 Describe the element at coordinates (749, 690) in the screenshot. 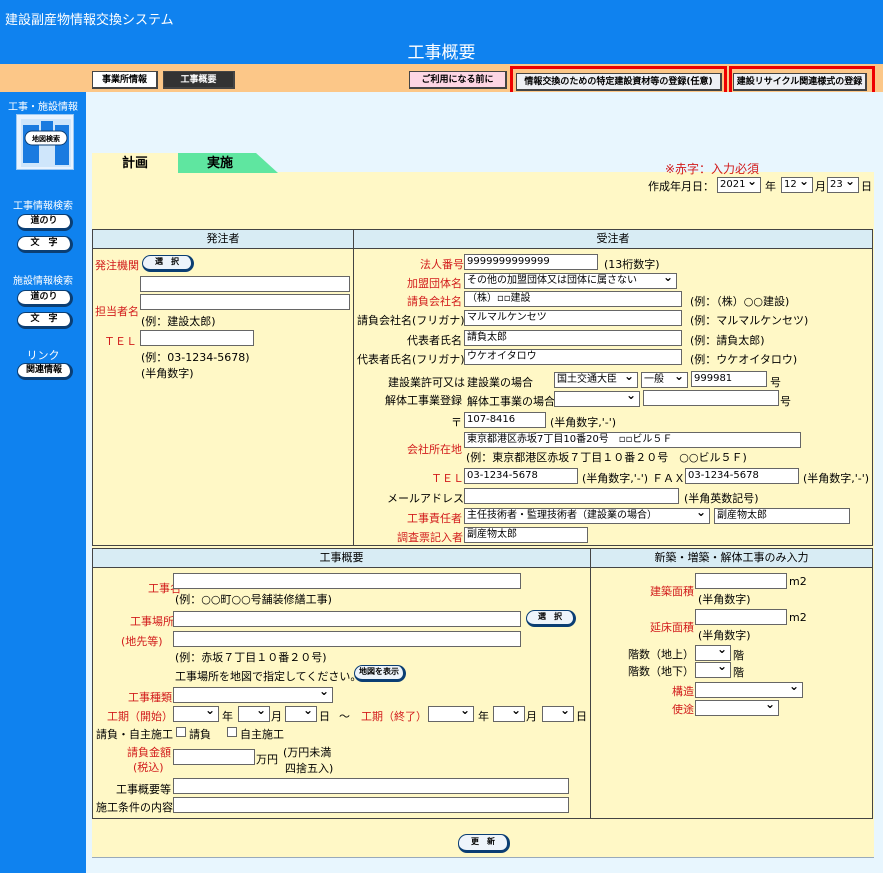

I see `structure-select` at that location.